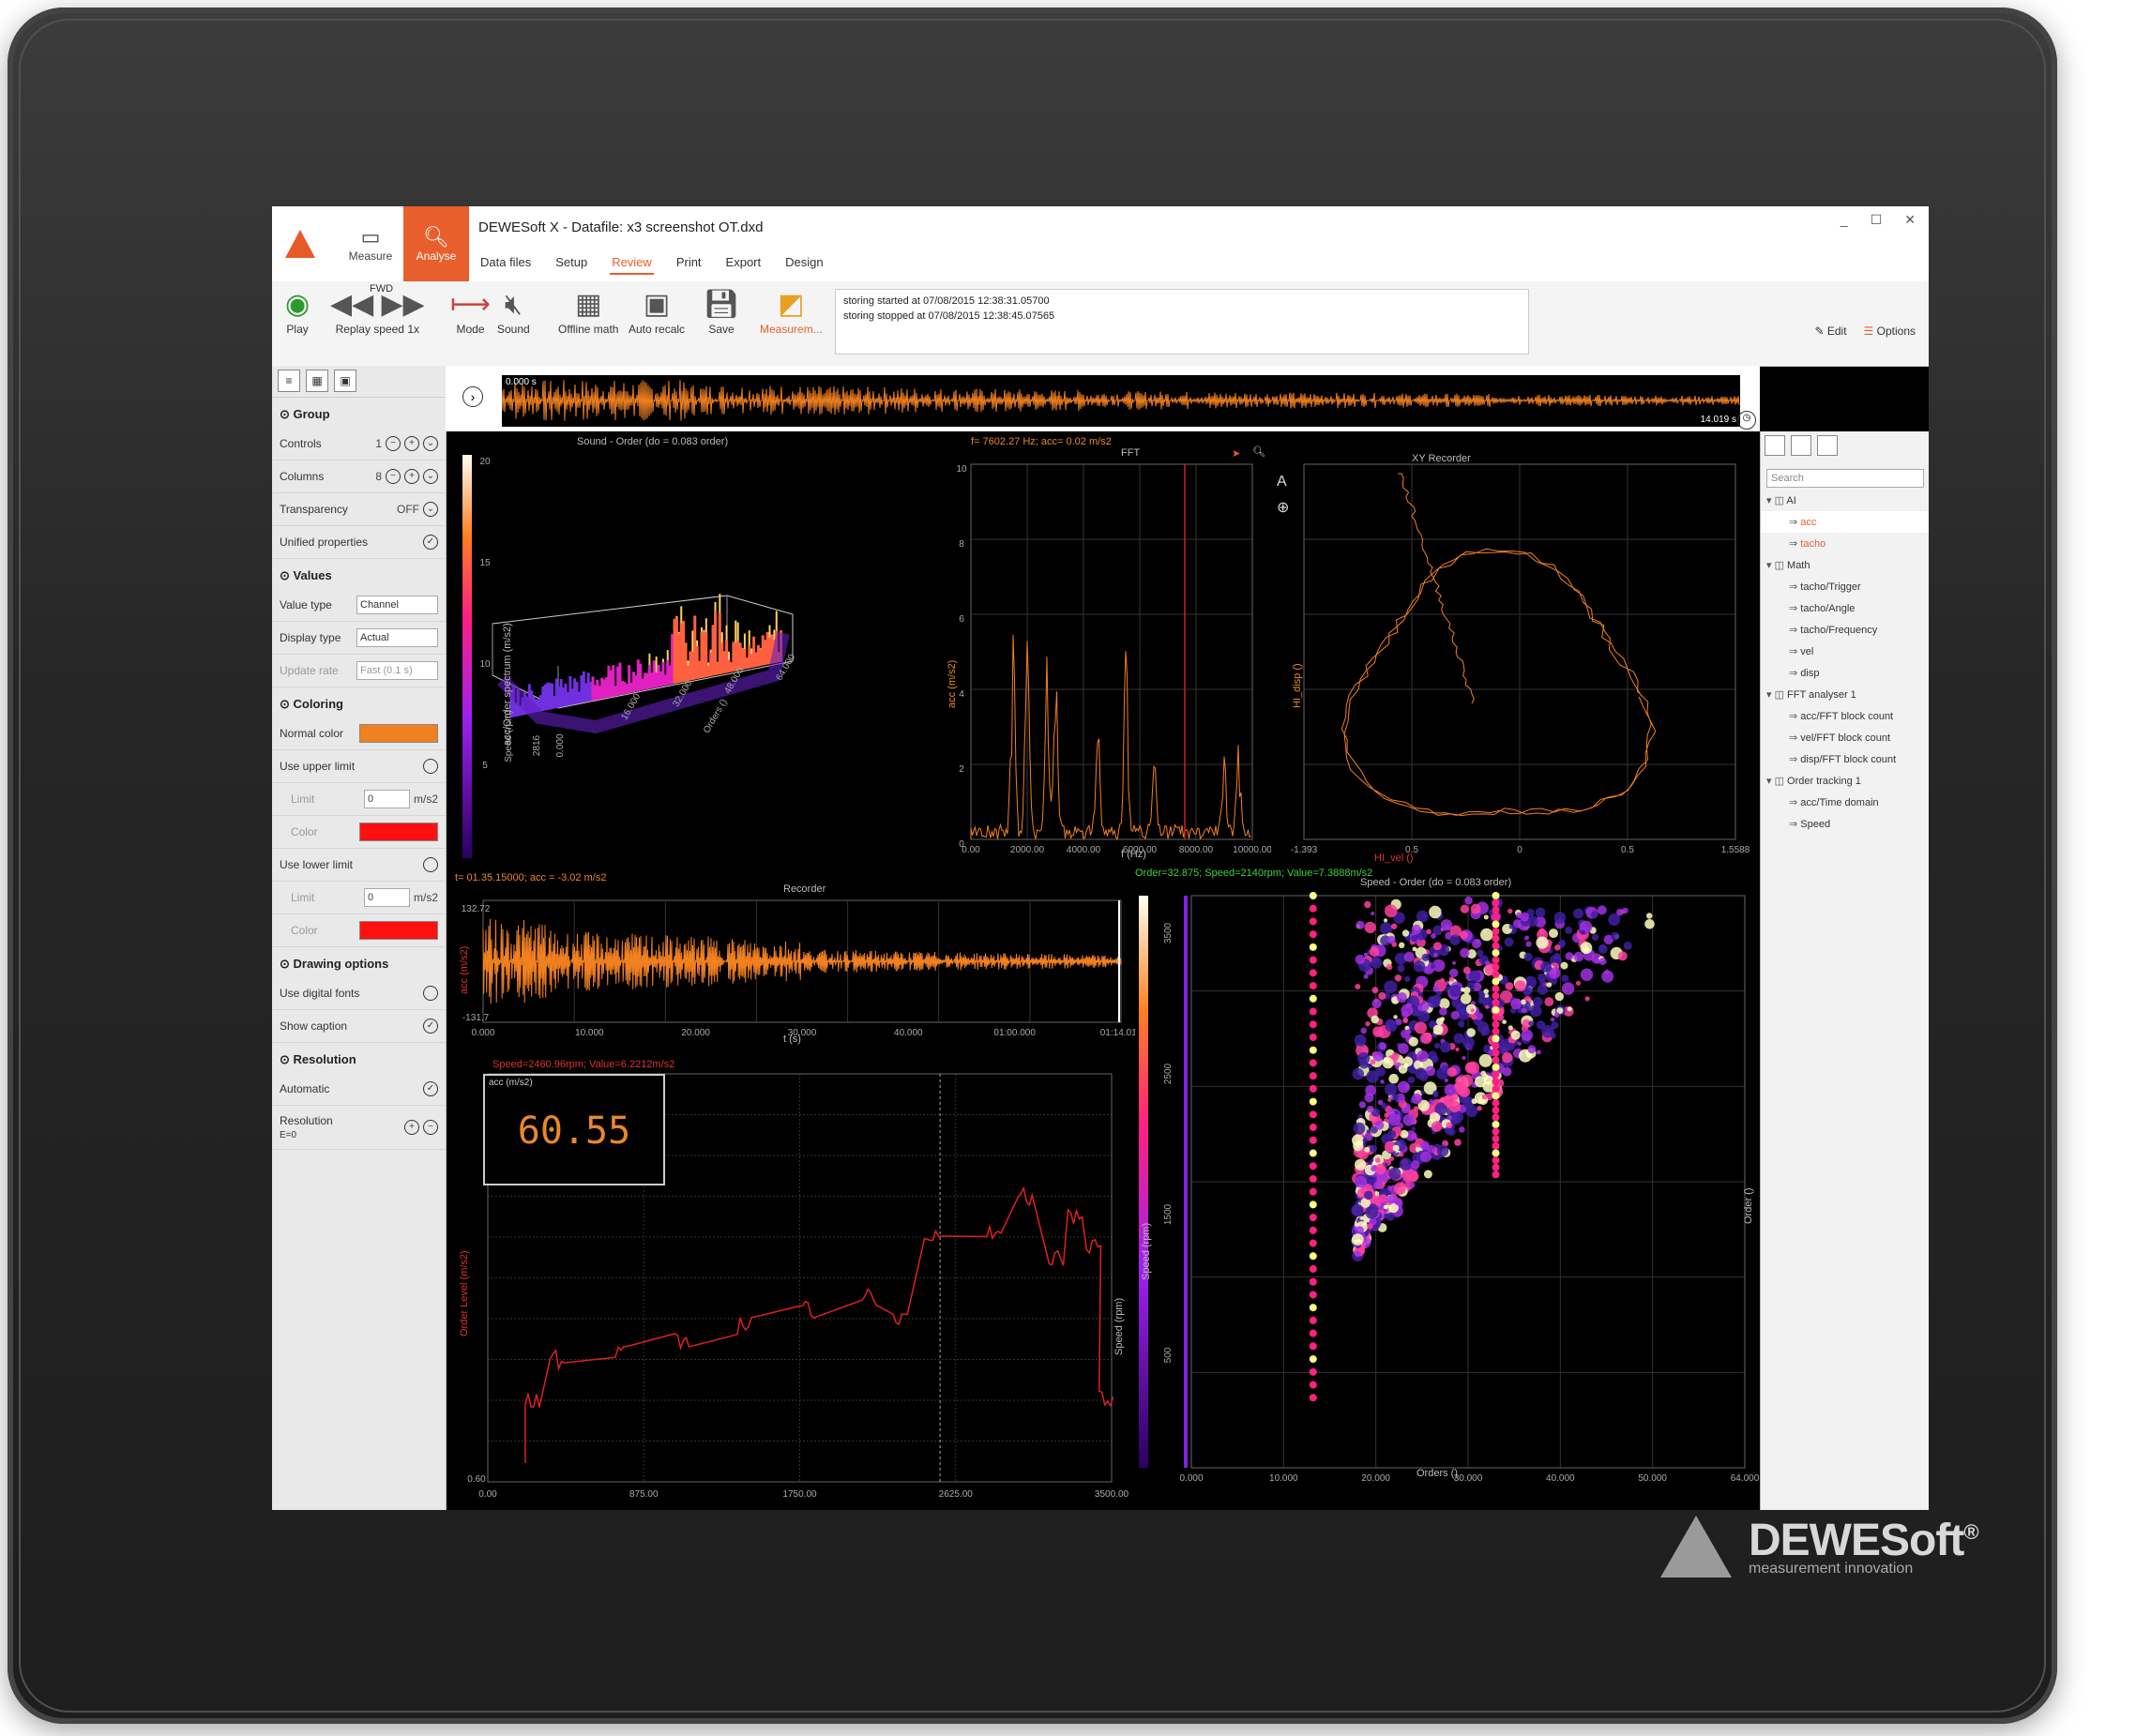  What do you see at coordinates (1845, 673) in the screenshot?
I see `tree-item: ⇒ disp` at bounding box center [1845, 673].